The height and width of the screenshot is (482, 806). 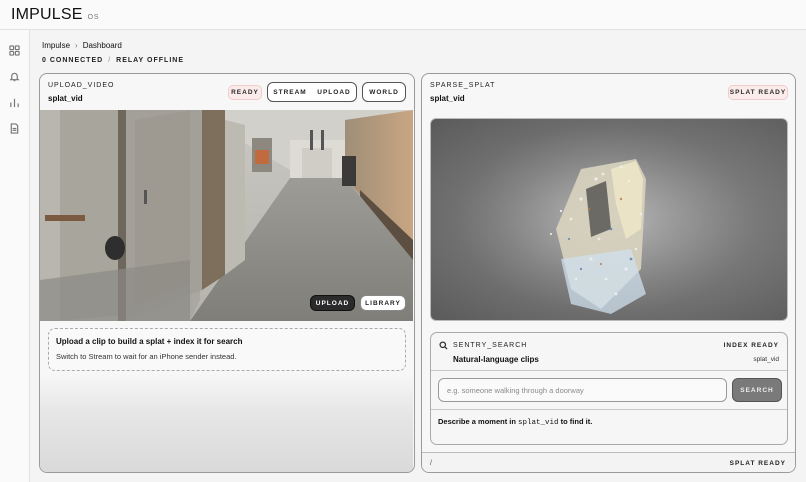 What do you see at coordinates (226, 423) in the screenshot?
I see `panel-empty-area` at bounding box center [226, 423].